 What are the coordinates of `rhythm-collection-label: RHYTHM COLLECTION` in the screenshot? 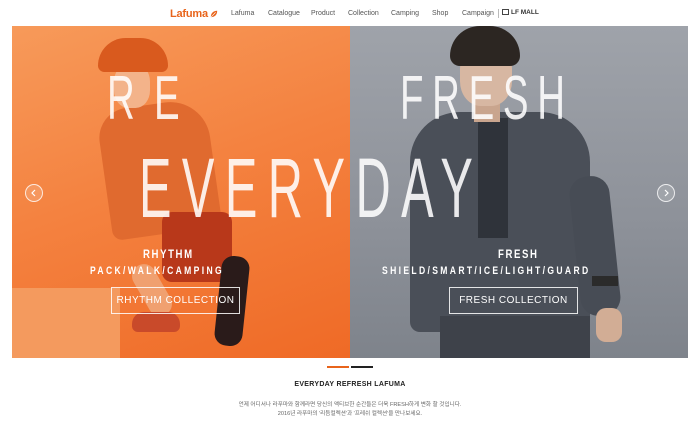 It's located at (175, 300).